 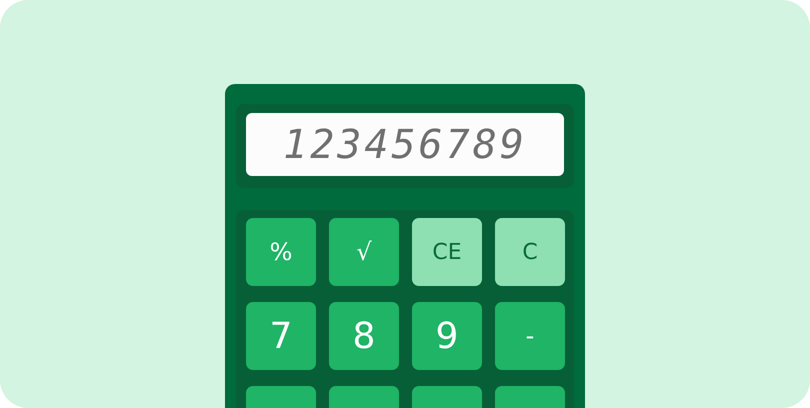 I want to click on display-value: 123456789, so click(x=405, y=145).